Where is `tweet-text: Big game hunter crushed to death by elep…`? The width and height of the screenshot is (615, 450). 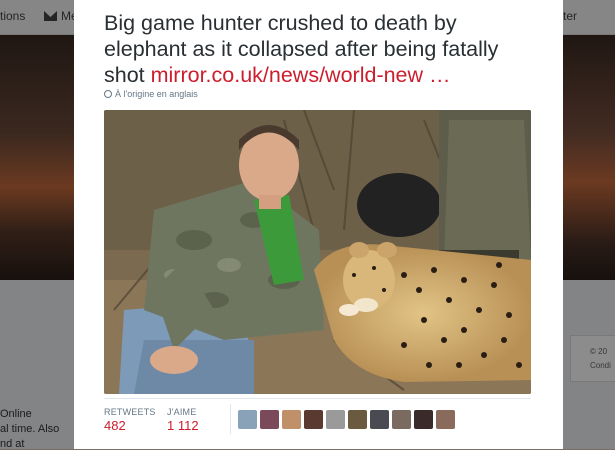 tweet-text: Big game hunter crushed to death by elep… is located at coordinates (324, 49).